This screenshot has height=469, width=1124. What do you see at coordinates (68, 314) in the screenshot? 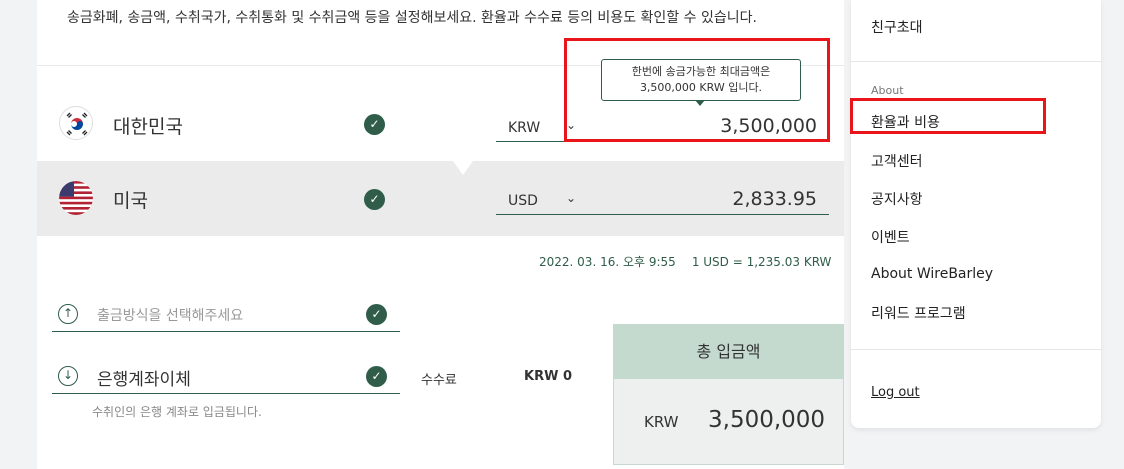
I see `arrow-up-circle-icon: ↑` at bounding box center [68, 314].